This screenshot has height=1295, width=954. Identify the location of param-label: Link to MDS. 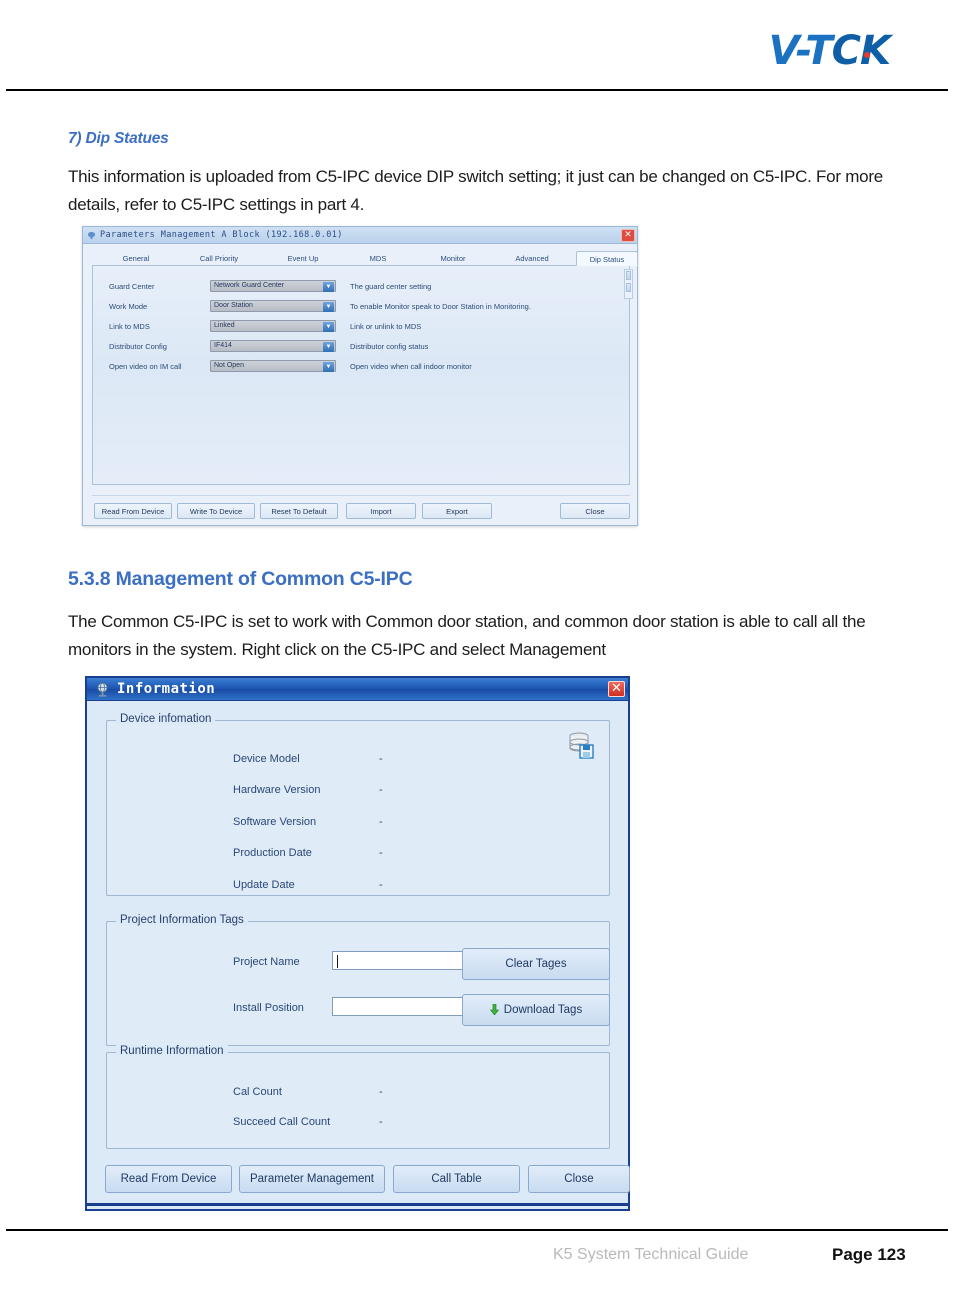
(129, 326).